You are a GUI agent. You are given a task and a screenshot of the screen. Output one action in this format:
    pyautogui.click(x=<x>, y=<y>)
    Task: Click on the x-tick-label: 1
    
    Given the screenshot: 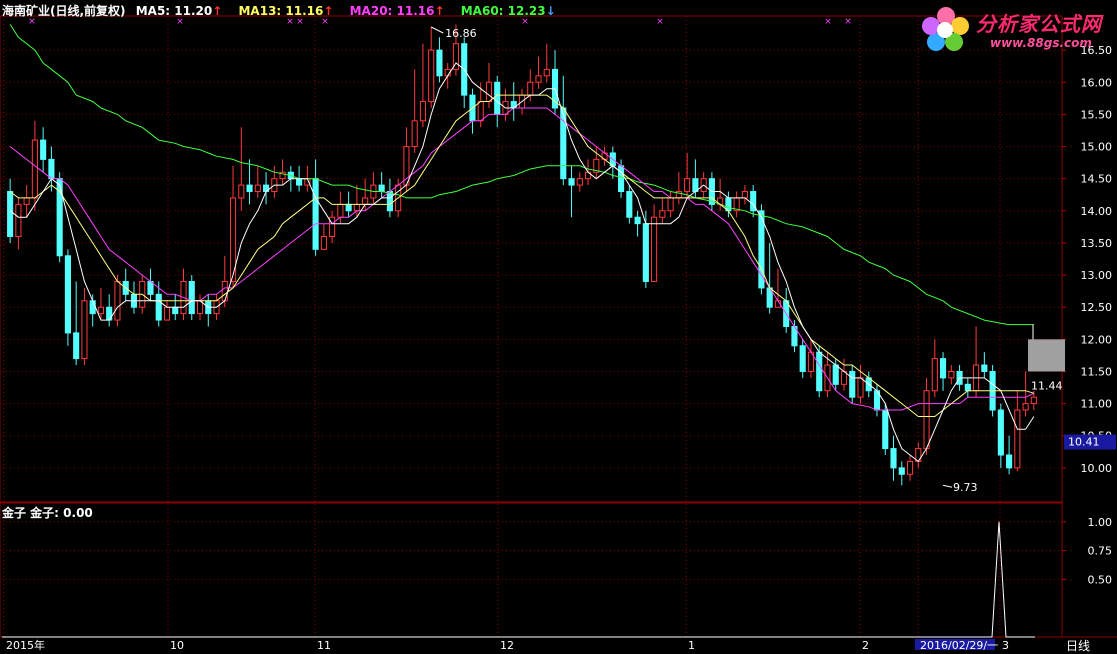 What is the action you would take?
    pyautogui.click(x=691, y=644)
    